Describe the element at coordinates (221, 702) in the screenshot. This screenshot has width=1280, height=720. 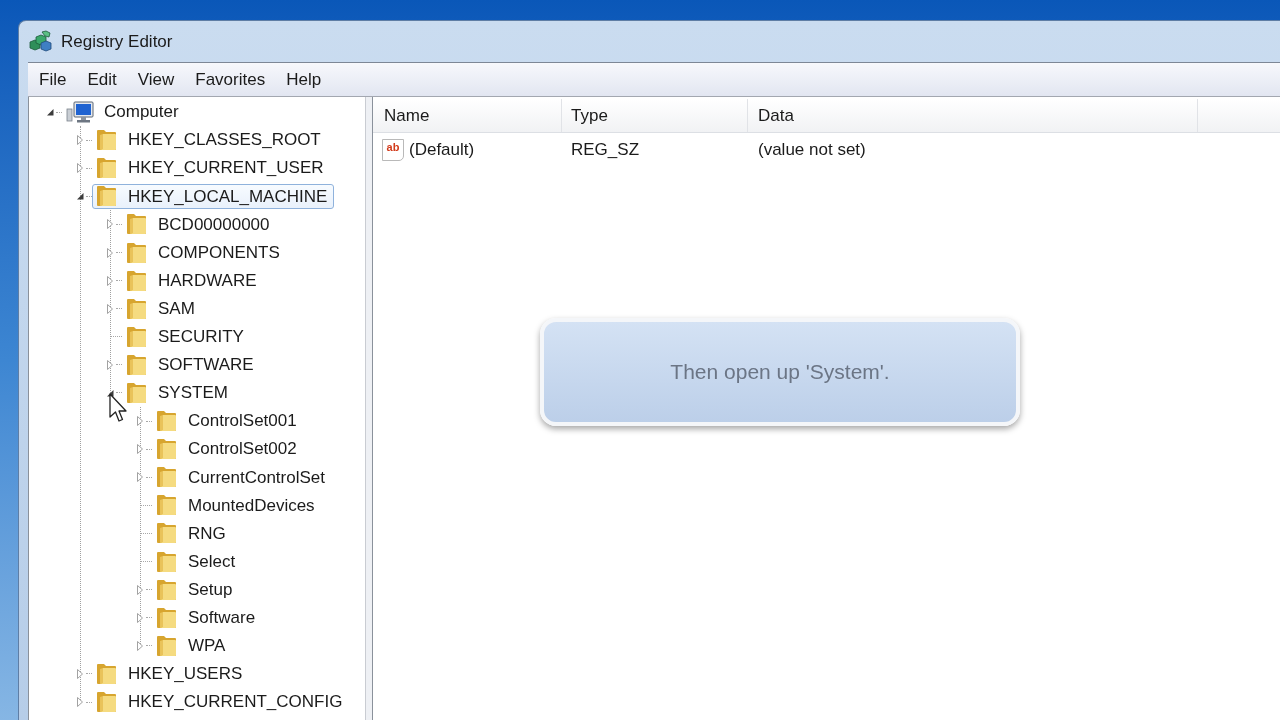
I see `tree-item: HKEY_CURRENT_CONFIG` at that location.